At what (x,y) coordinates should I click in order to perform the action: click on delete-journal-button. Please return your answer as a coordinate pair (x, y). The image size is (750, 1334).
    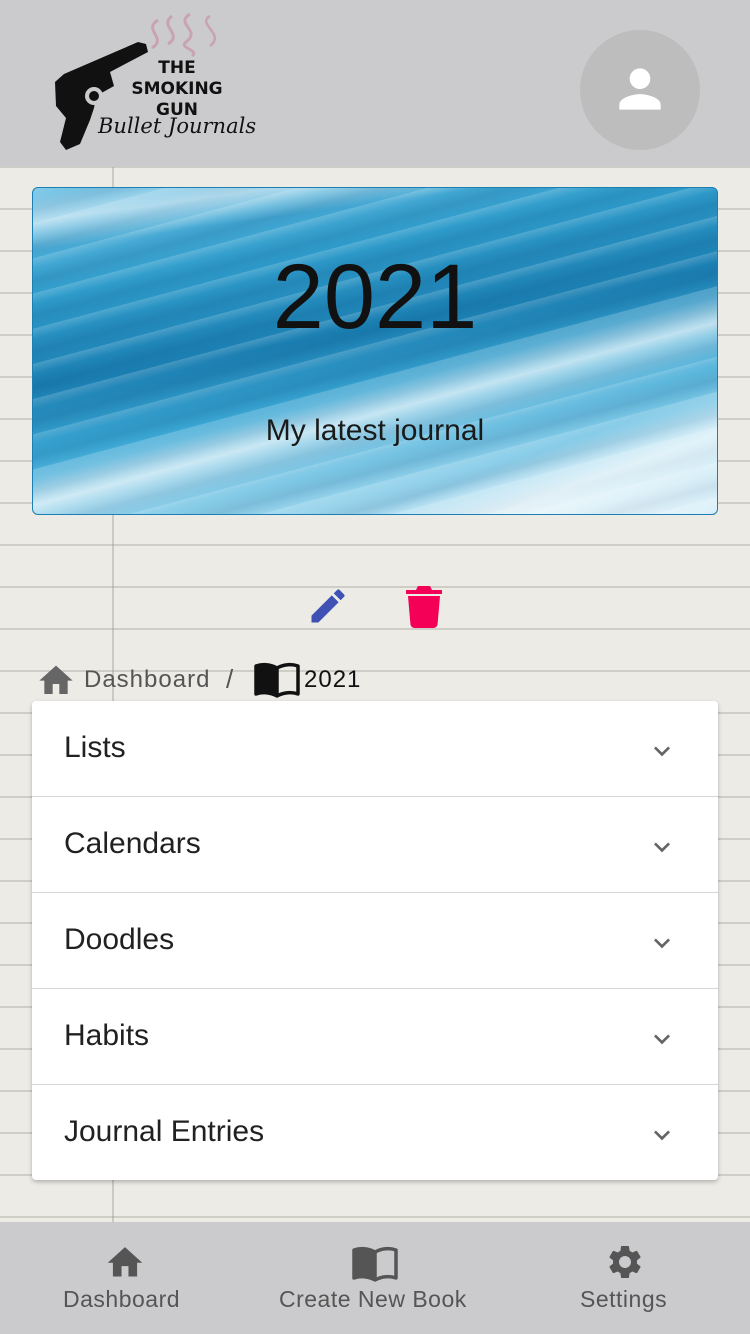
    Looking at the image, I should click on (424, 606).